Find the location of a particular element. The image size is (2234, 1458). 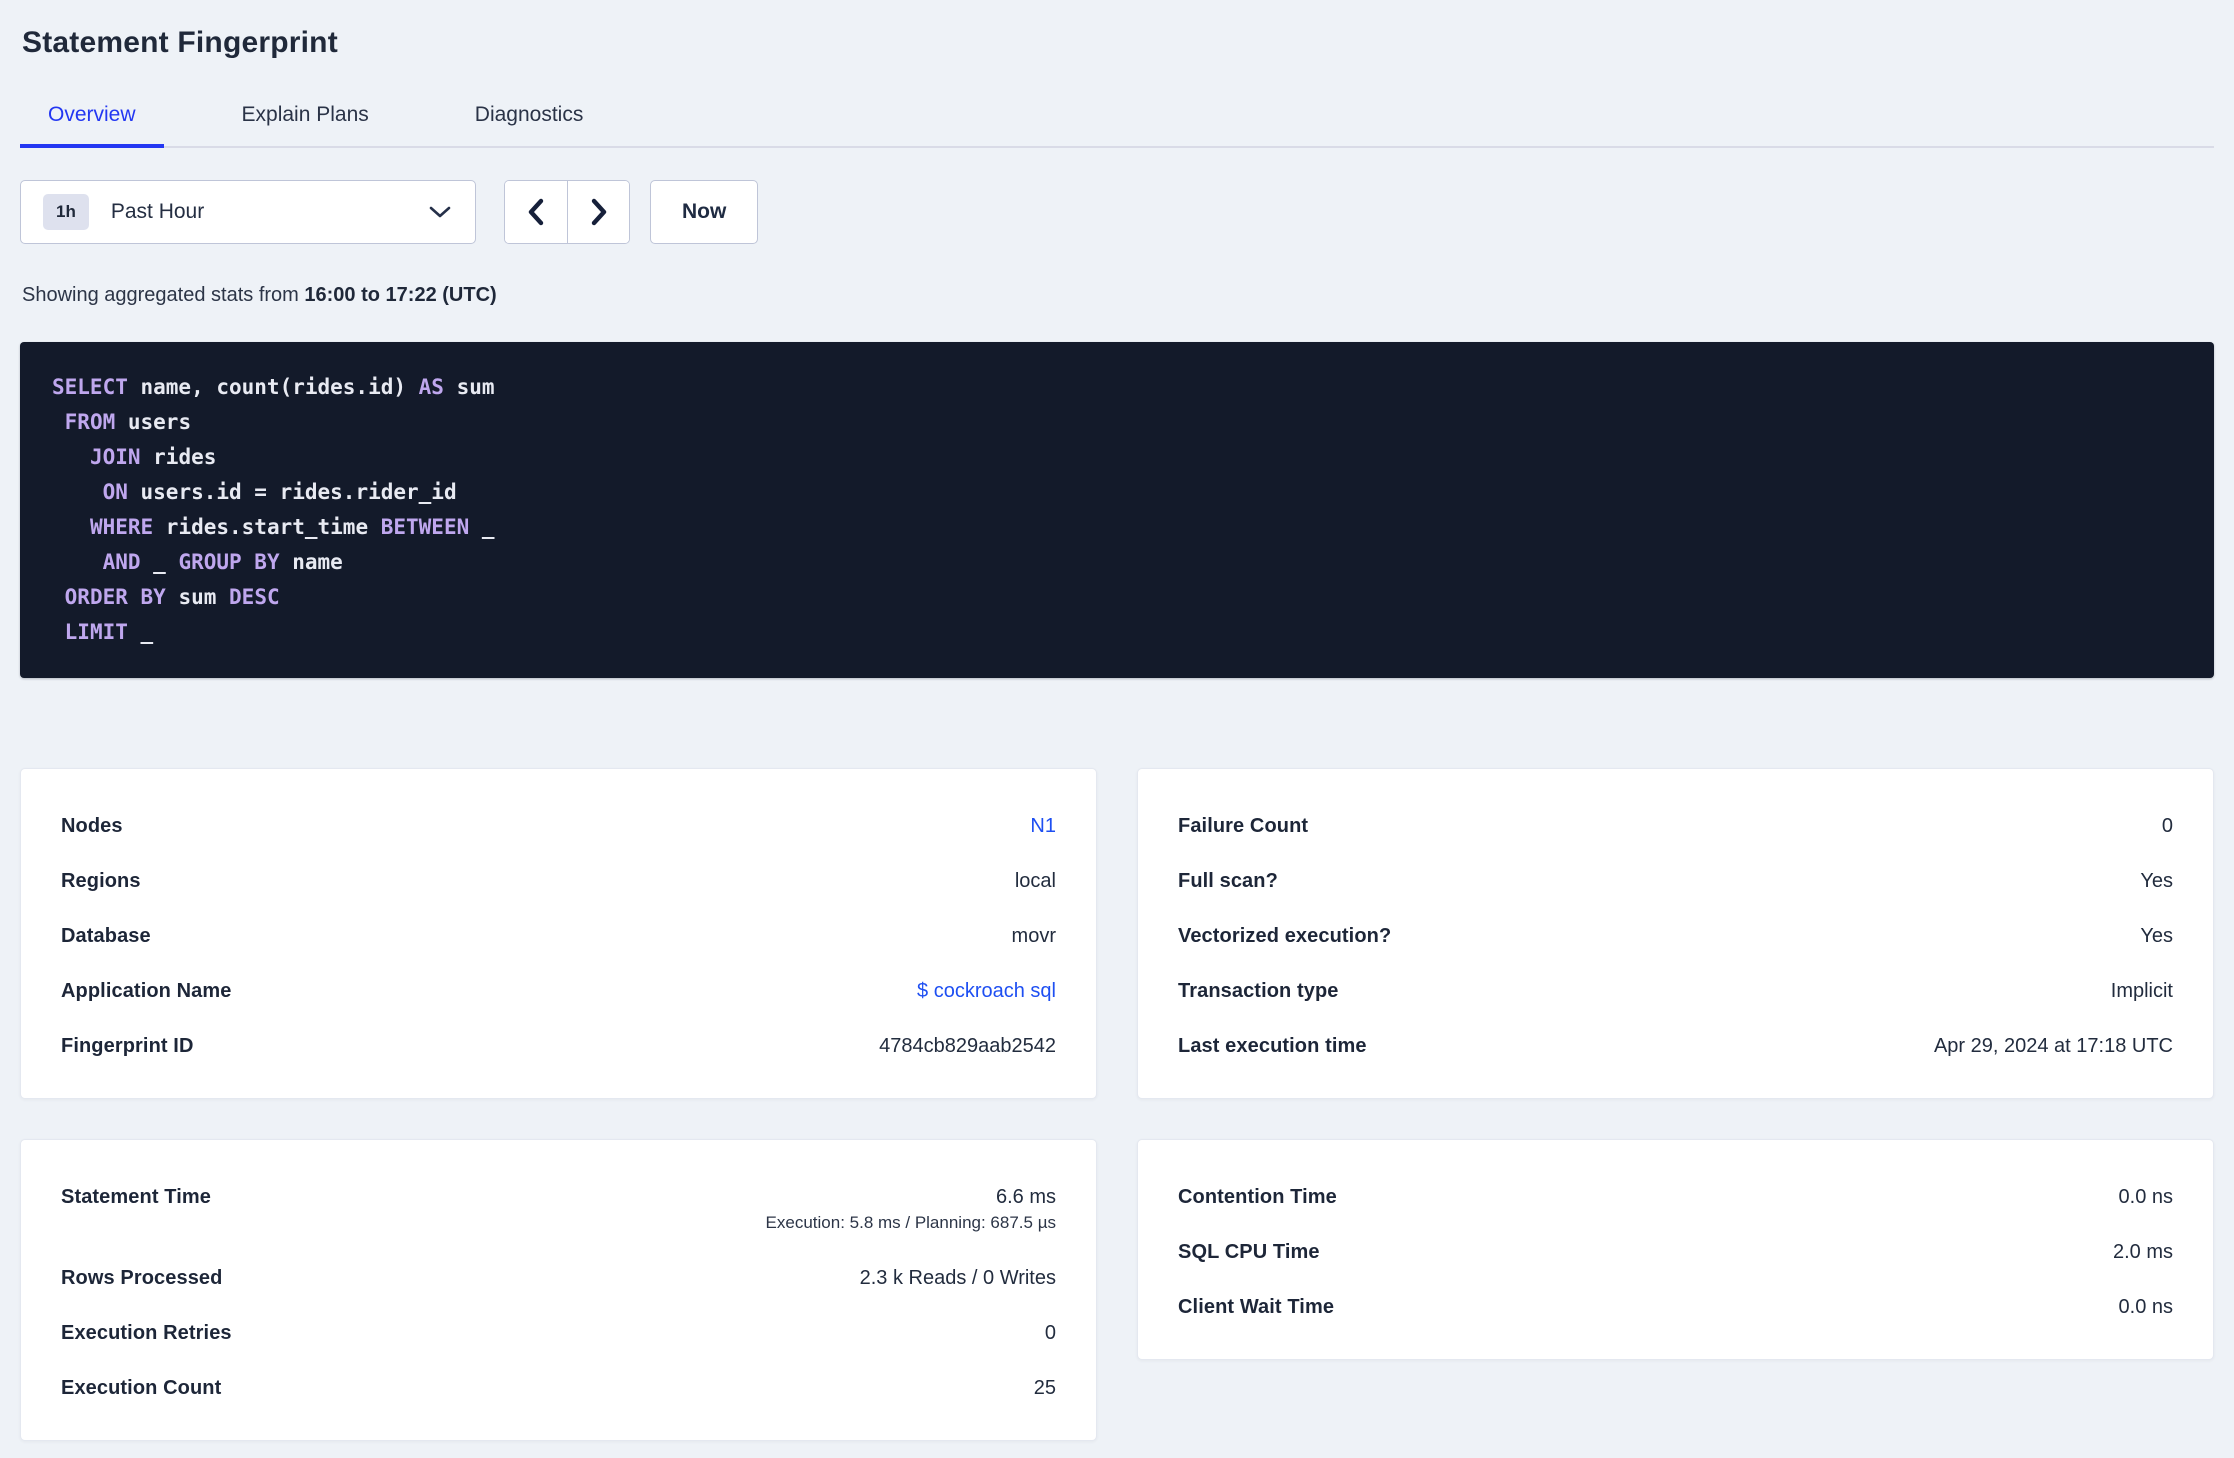

sql-text: users is located at coordinates (153, 422).